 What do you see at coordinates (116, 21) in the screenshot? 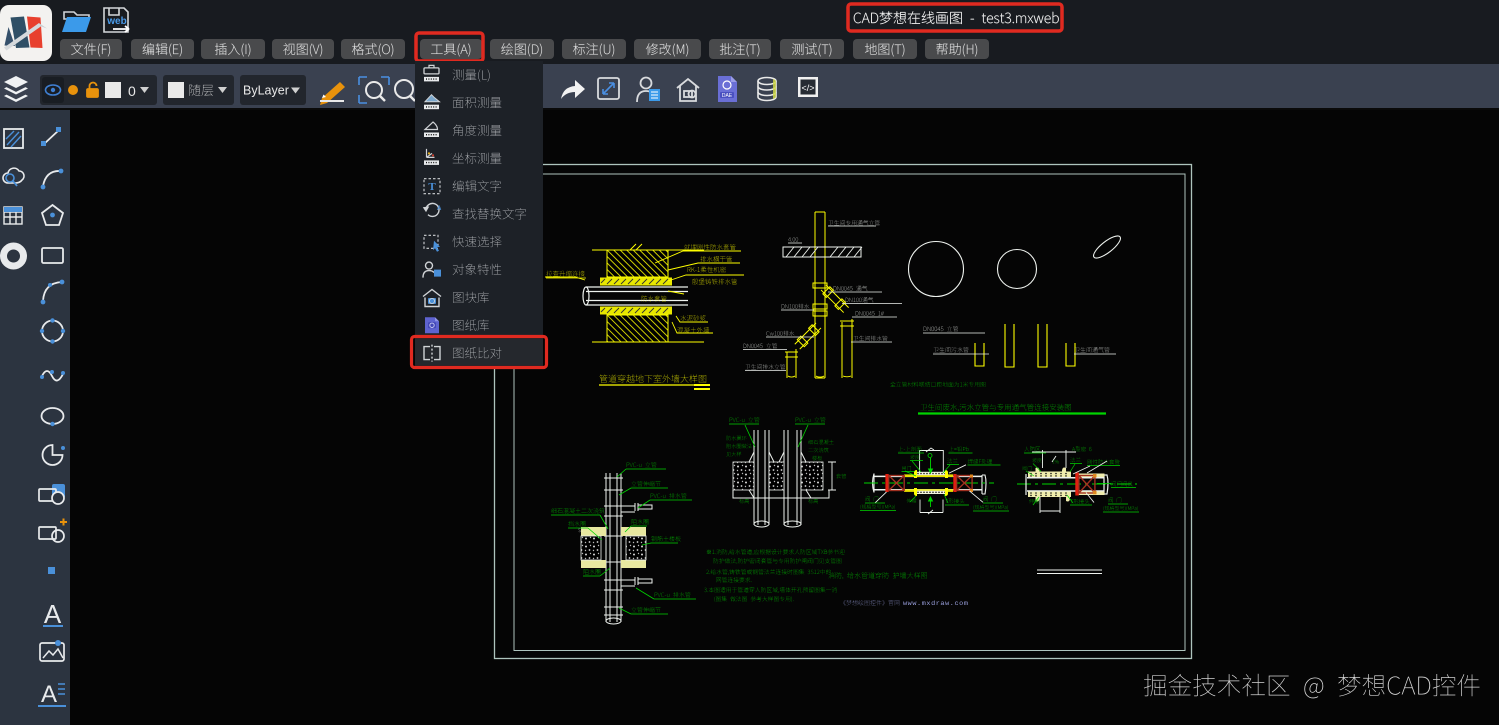
I see `svg-text: web` at bounding box center [116, 21].